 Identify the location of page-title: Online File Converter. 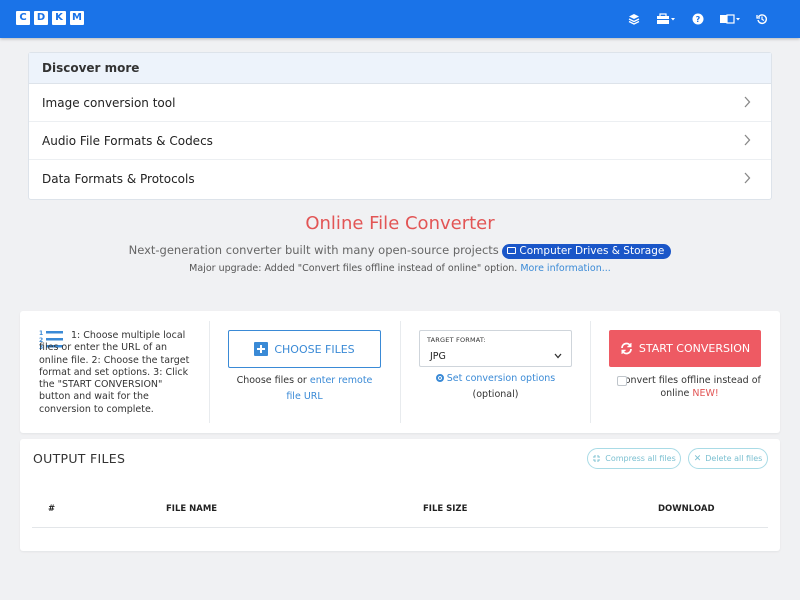
(400, 223).